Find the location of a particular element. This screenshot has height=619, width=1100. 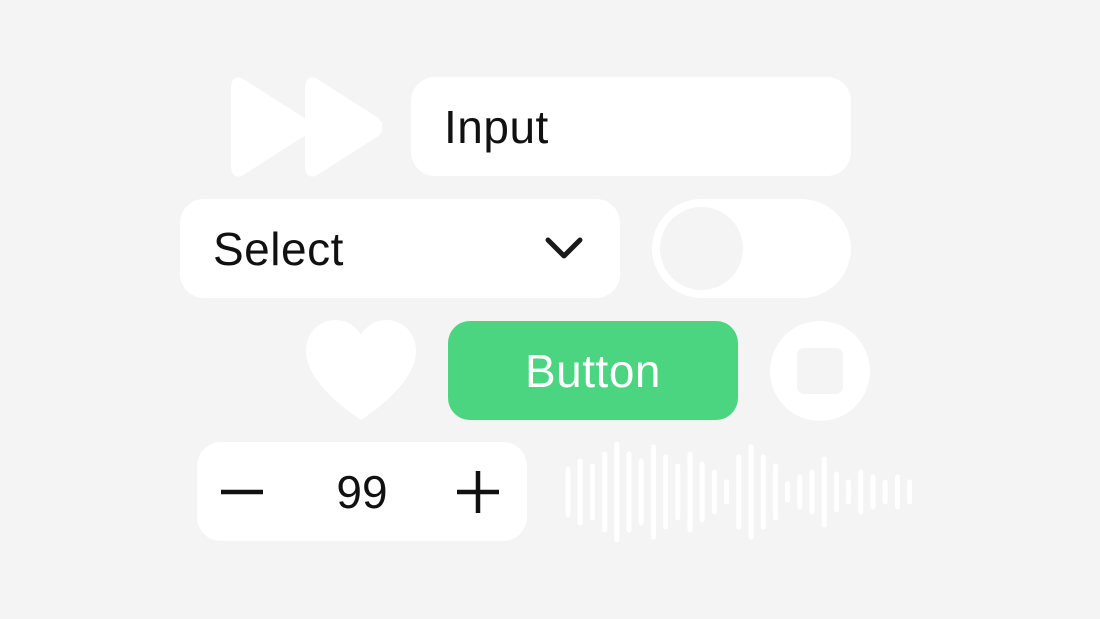

toggle-knob is located at coordinates (701, 248).